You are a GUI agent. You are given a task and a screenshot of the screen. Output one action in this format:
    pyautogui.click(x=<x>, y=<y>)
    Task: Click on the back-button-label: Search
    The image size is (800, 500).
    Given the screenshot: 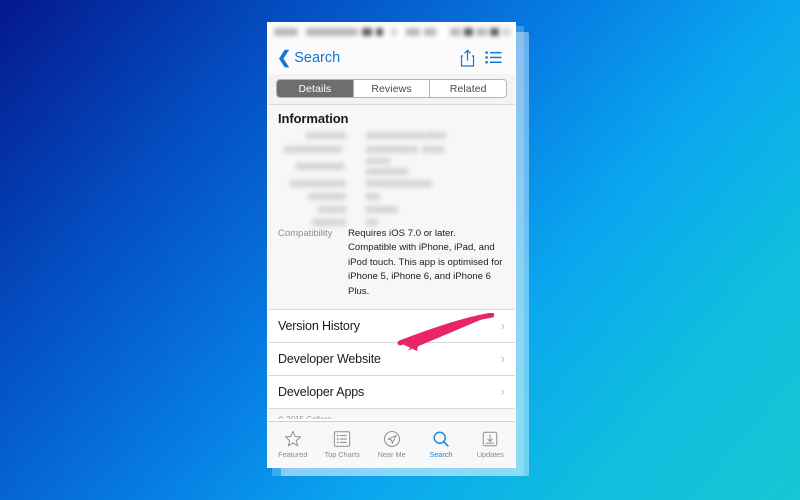 What is the action you would take?
    pyautogui.click(x=317, y=57)
    